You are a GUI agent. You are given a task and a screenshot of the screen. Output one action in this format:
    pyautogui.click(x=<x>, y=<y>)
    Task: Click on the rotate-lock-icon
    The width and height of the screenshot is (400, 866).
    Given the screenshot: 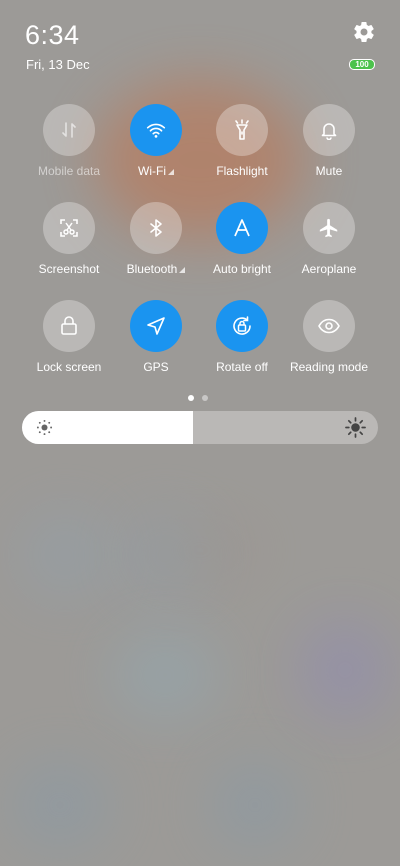 What is the action you would take?
    pyautogui.click(x=242, y=325)
    